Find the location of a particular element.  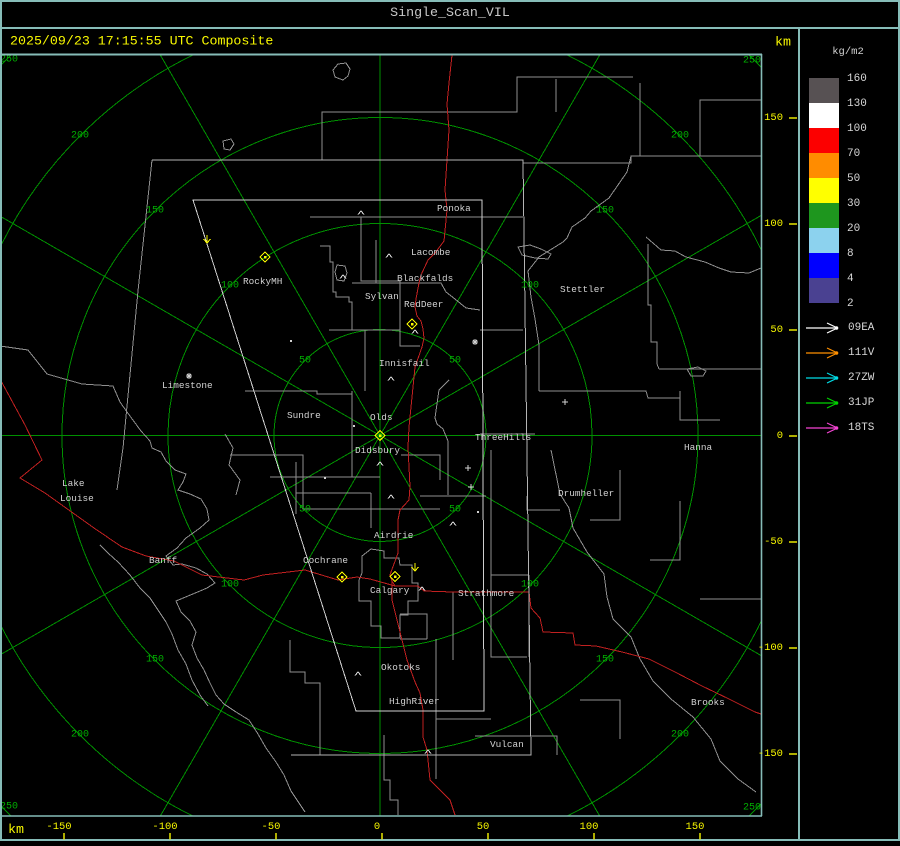

svg-text: Lacombe is located at coordinates (431, 252).